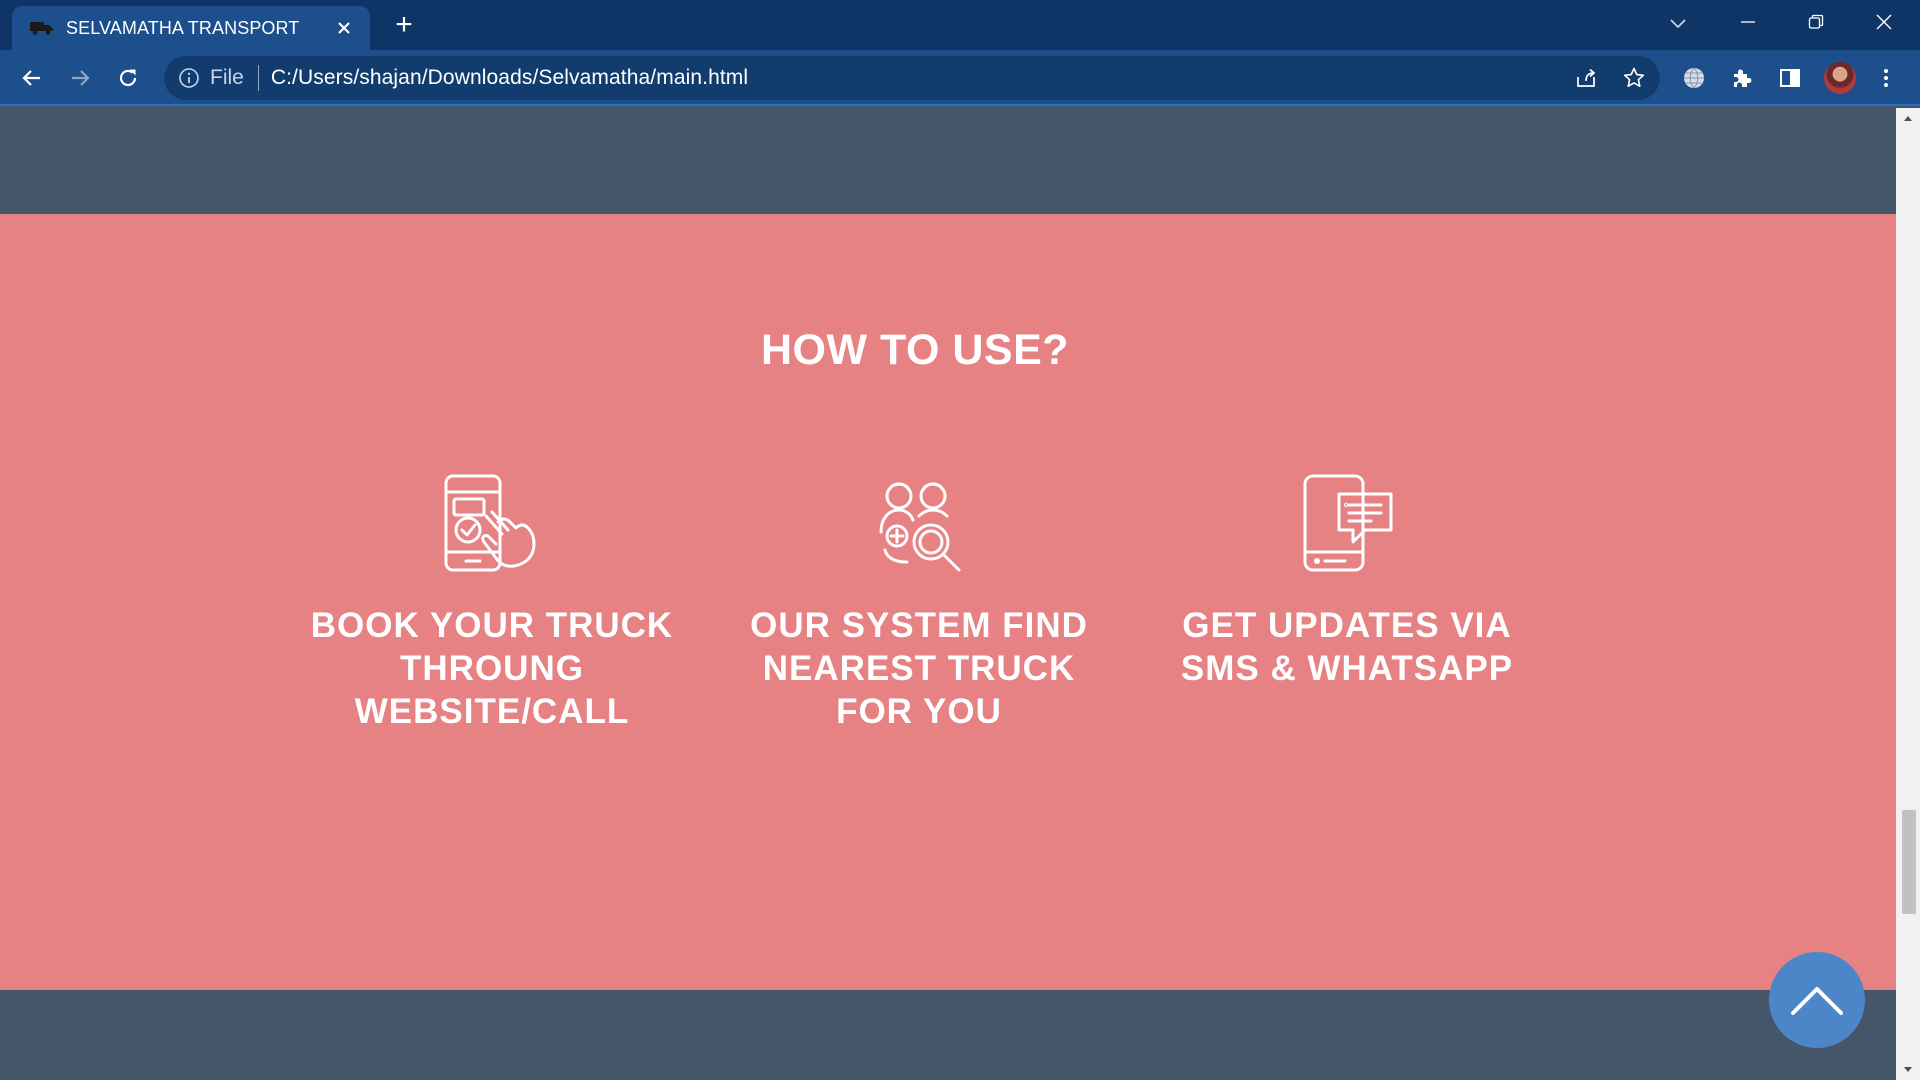  I want to click on more-menu-icon, so click(1886, 78).